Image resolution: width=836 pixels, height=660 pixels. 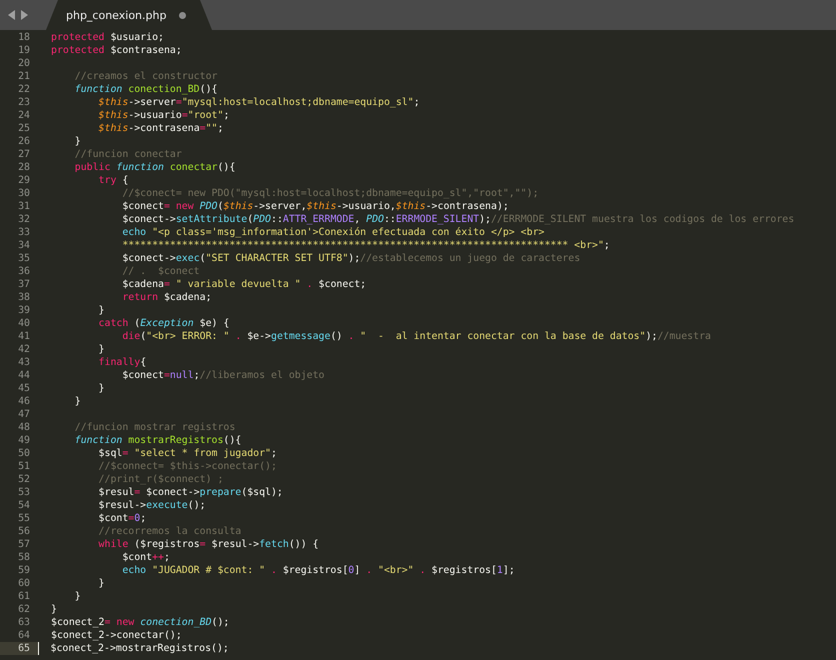 I want to click on line-number: 25, so click(x=24, y=128).